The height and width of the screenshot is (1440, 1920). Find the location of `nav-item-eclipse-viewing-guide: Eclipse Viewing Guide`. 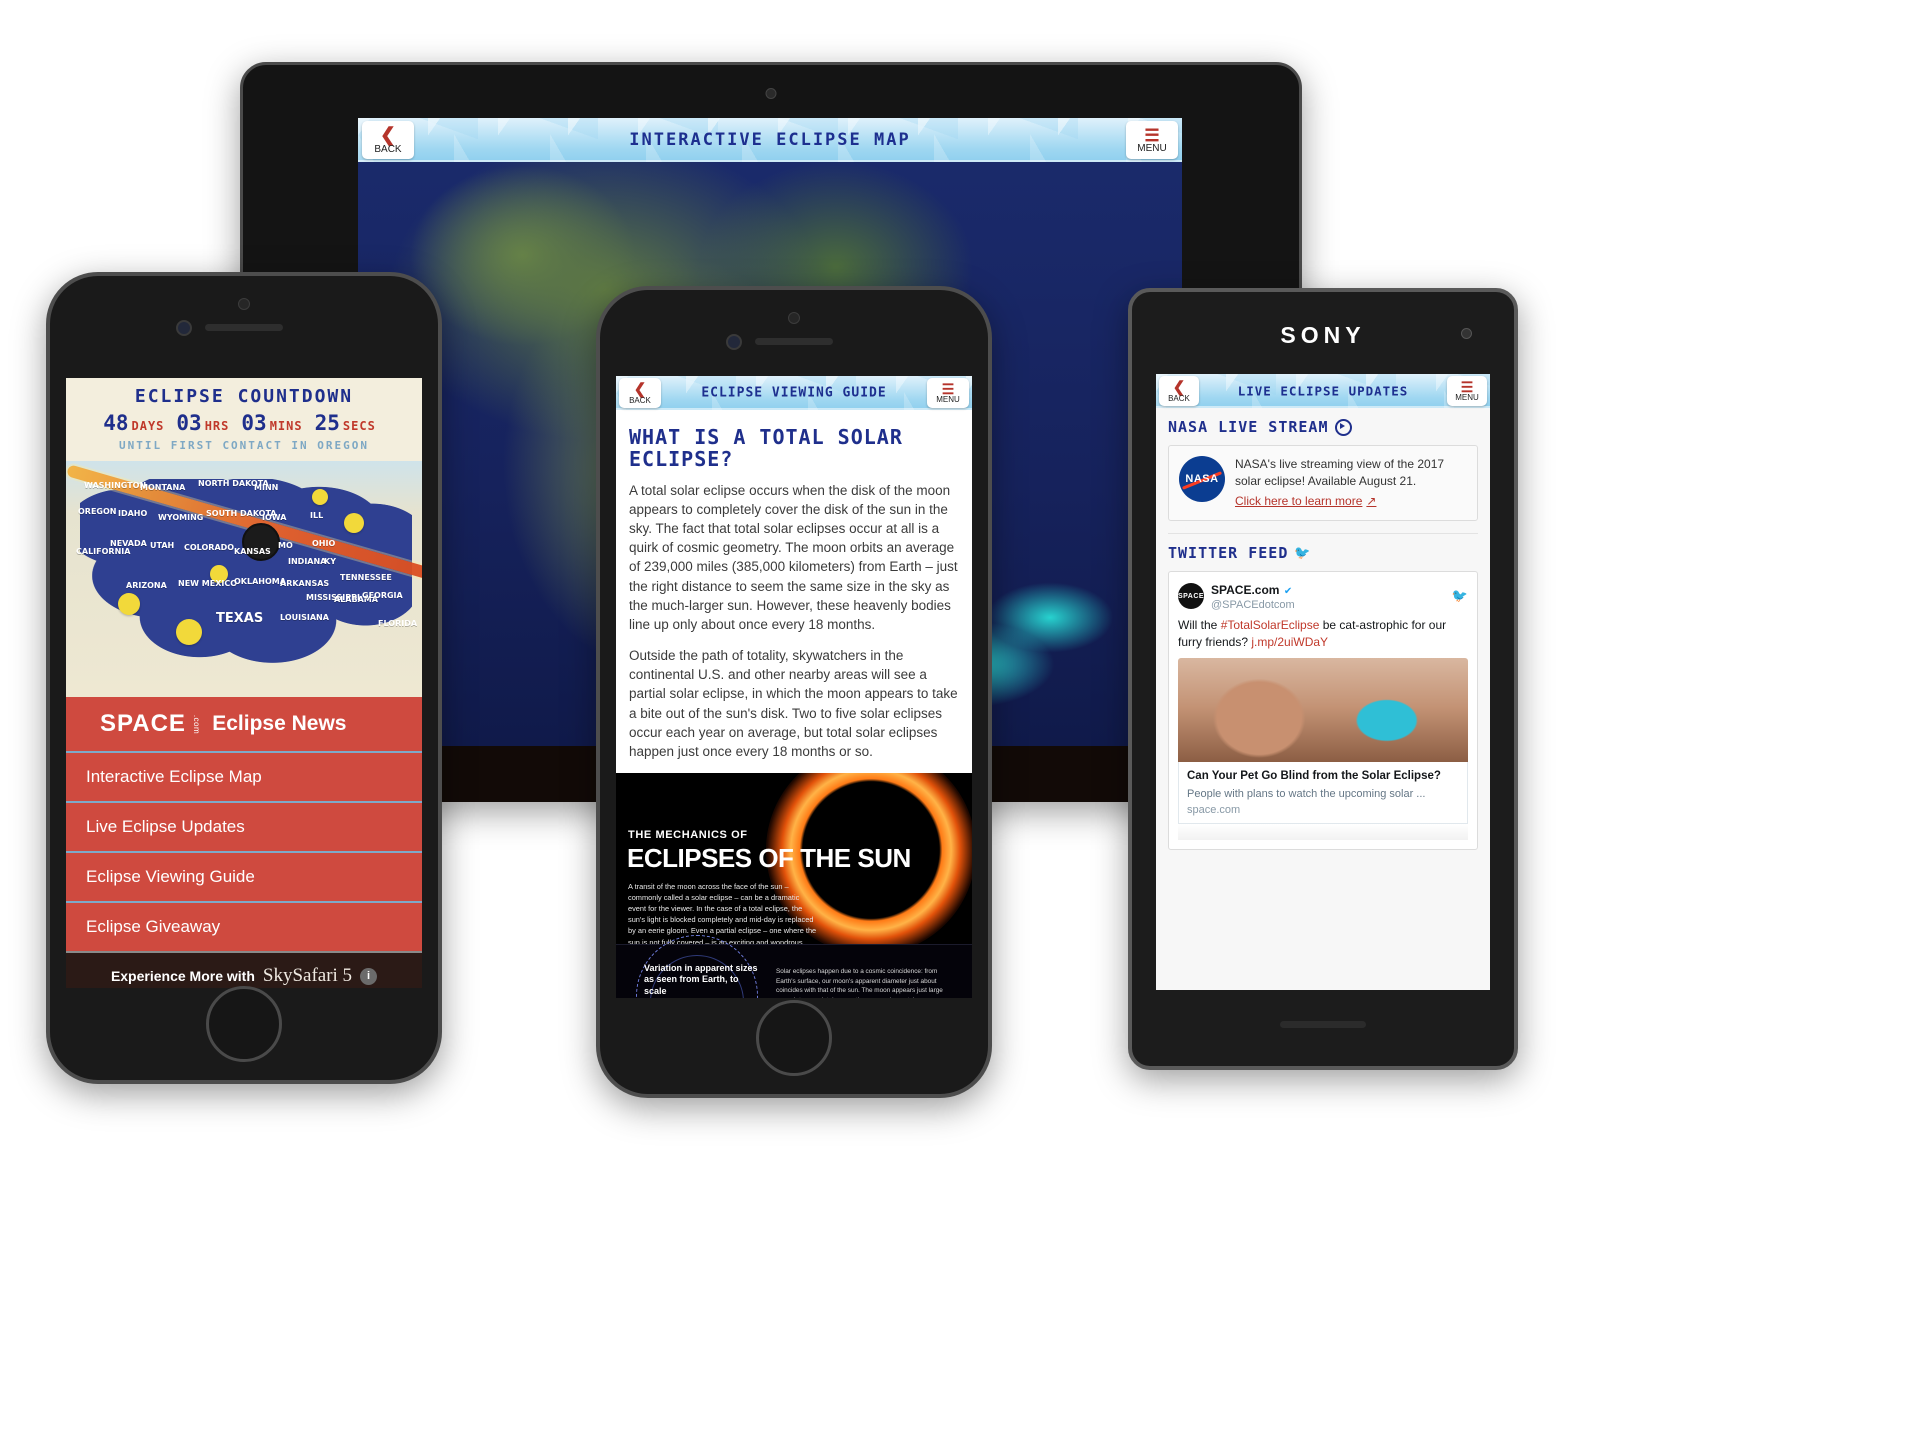

nav-item-eclipse-viewing-guide: Eclipse Viewing Guide is located at coordinates (244, 878).